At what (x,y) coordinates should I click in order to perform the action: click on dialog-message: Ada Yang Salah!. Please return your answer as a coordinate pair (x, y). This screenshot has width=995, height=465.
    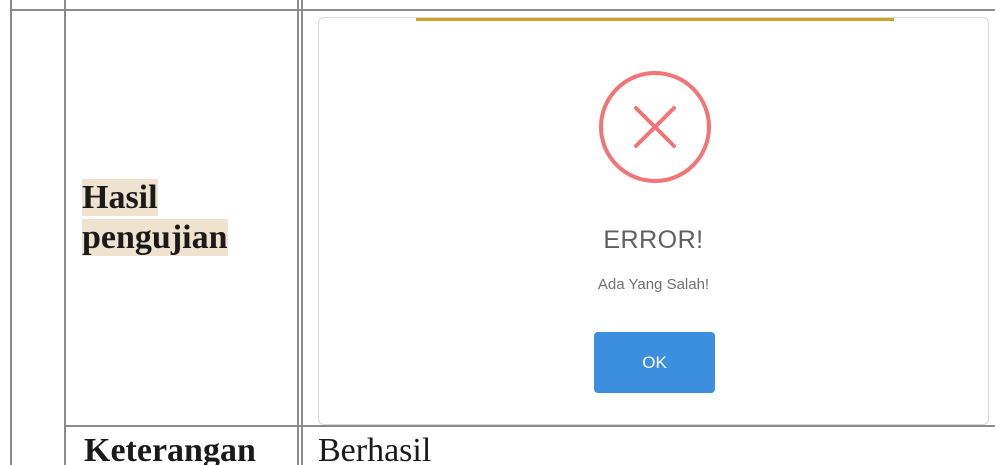
    Looking at the image, I should click on (653, 284).